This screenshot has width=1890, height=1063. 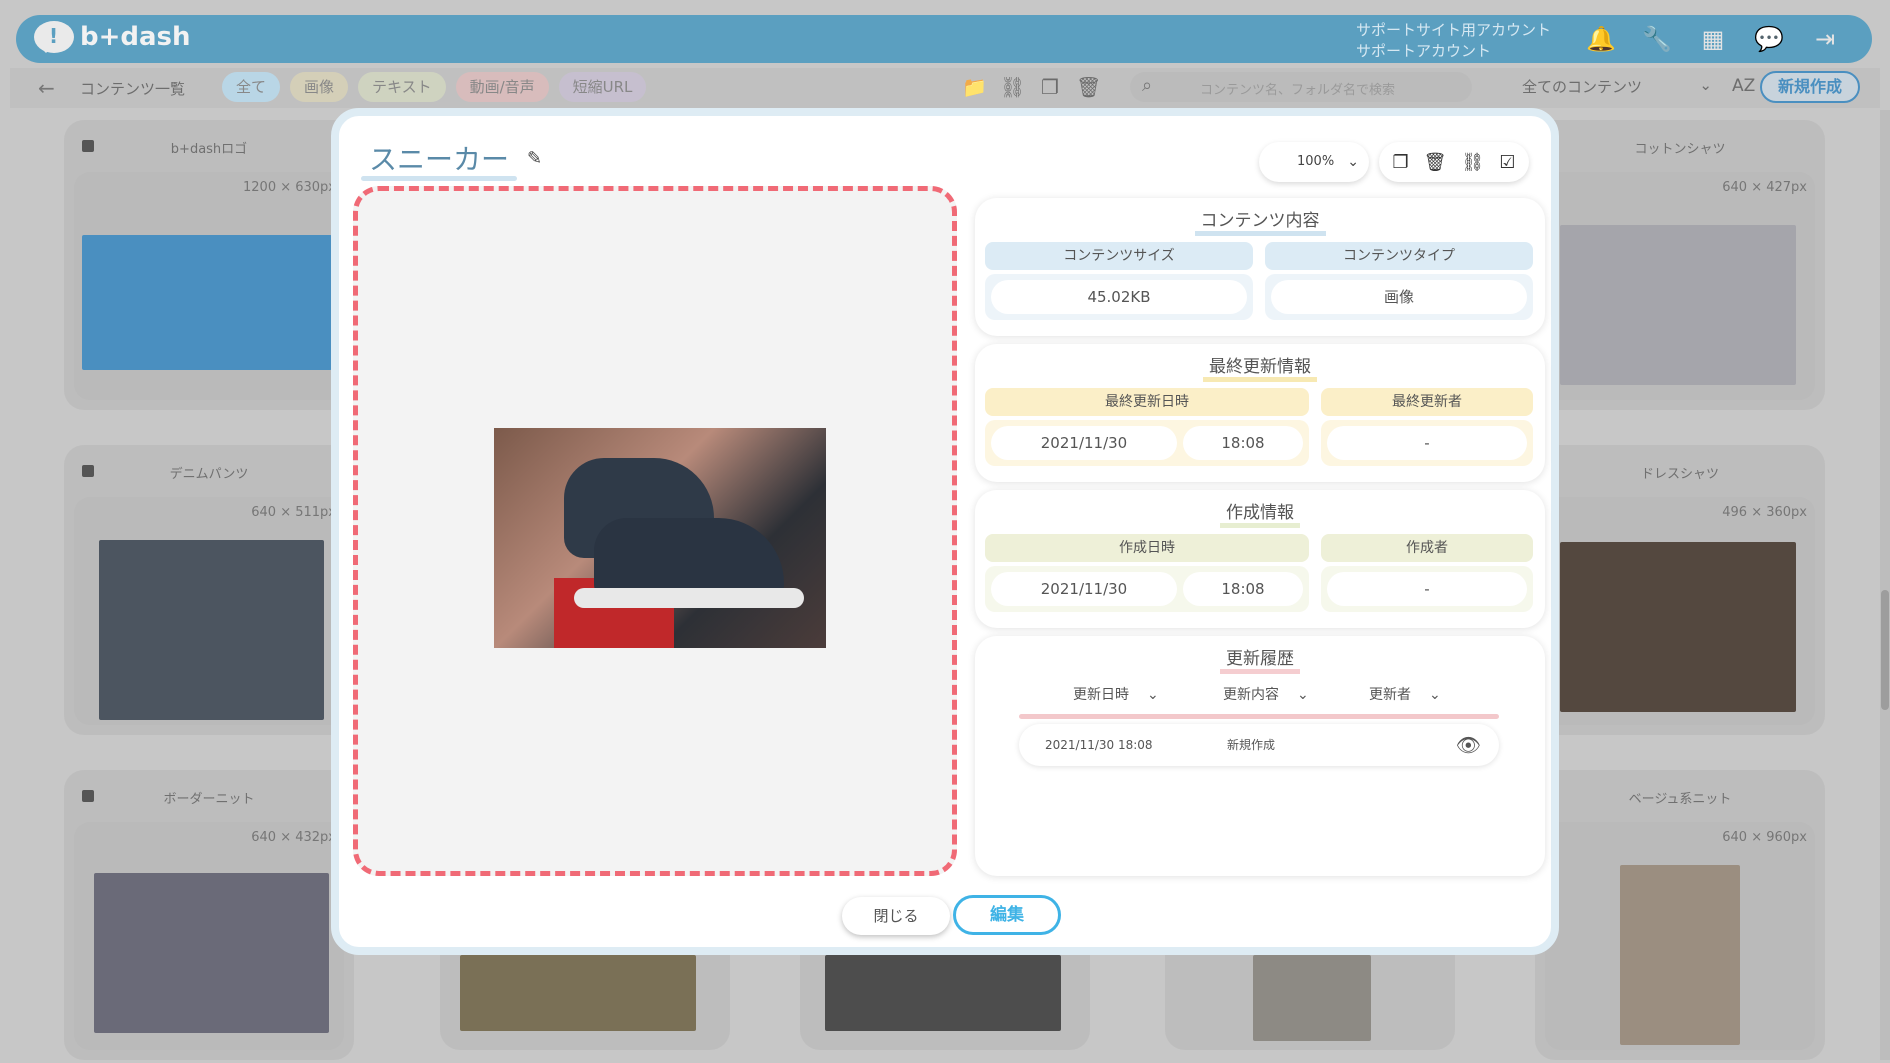 What do you see at coordinates (1251, 745) in the screenshot?
I see `history-content: 新規作成` at bounding box center [1251, 745].